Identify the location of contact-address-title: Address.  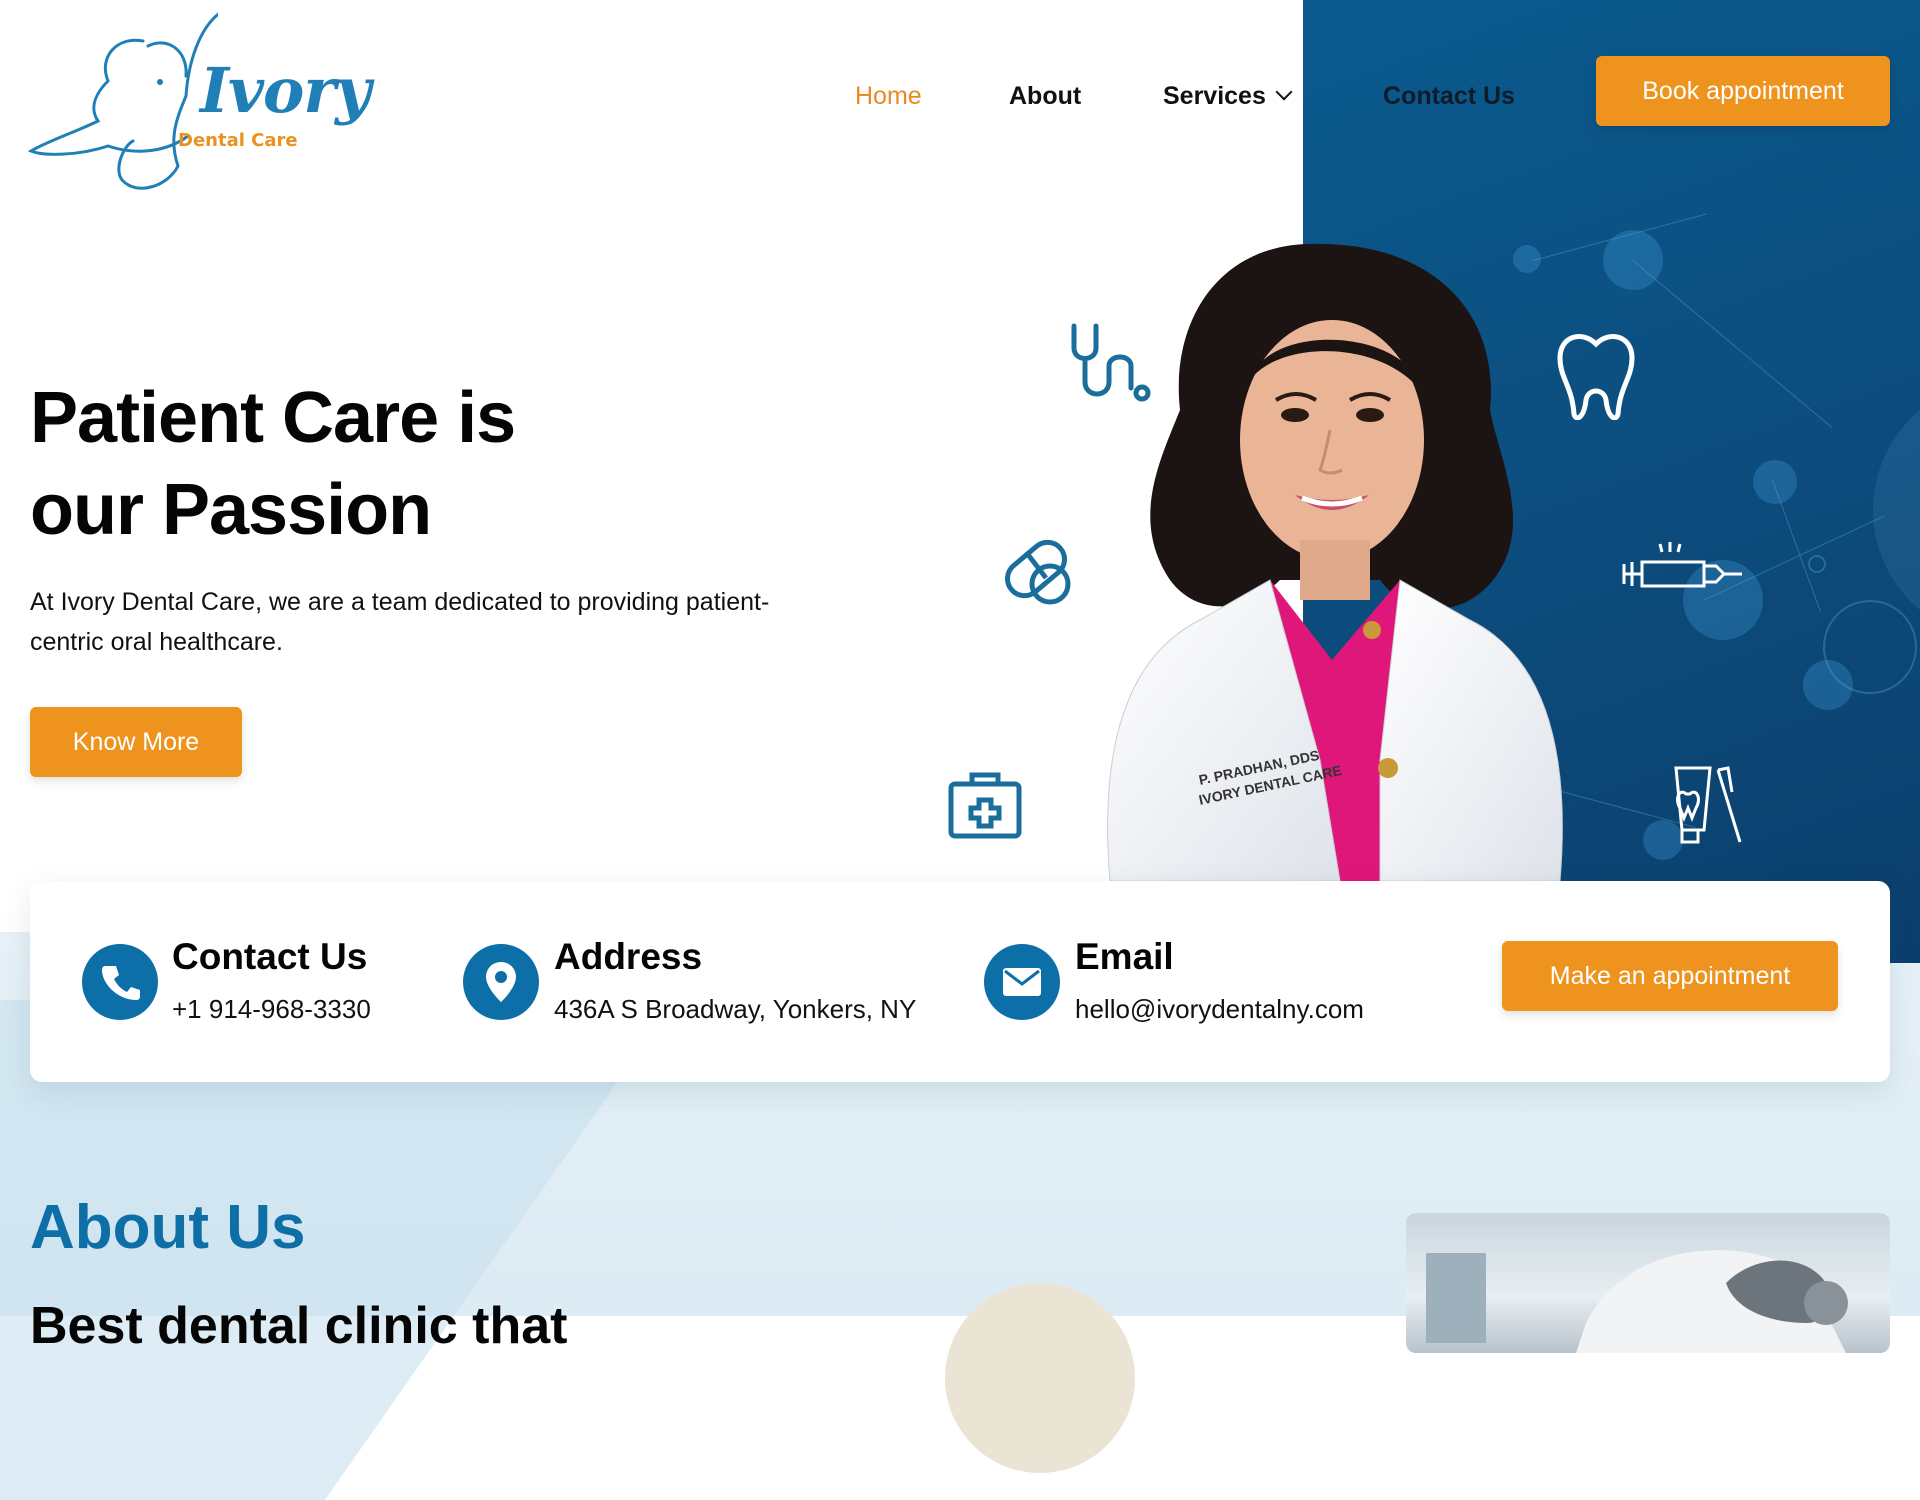
(628, 956).